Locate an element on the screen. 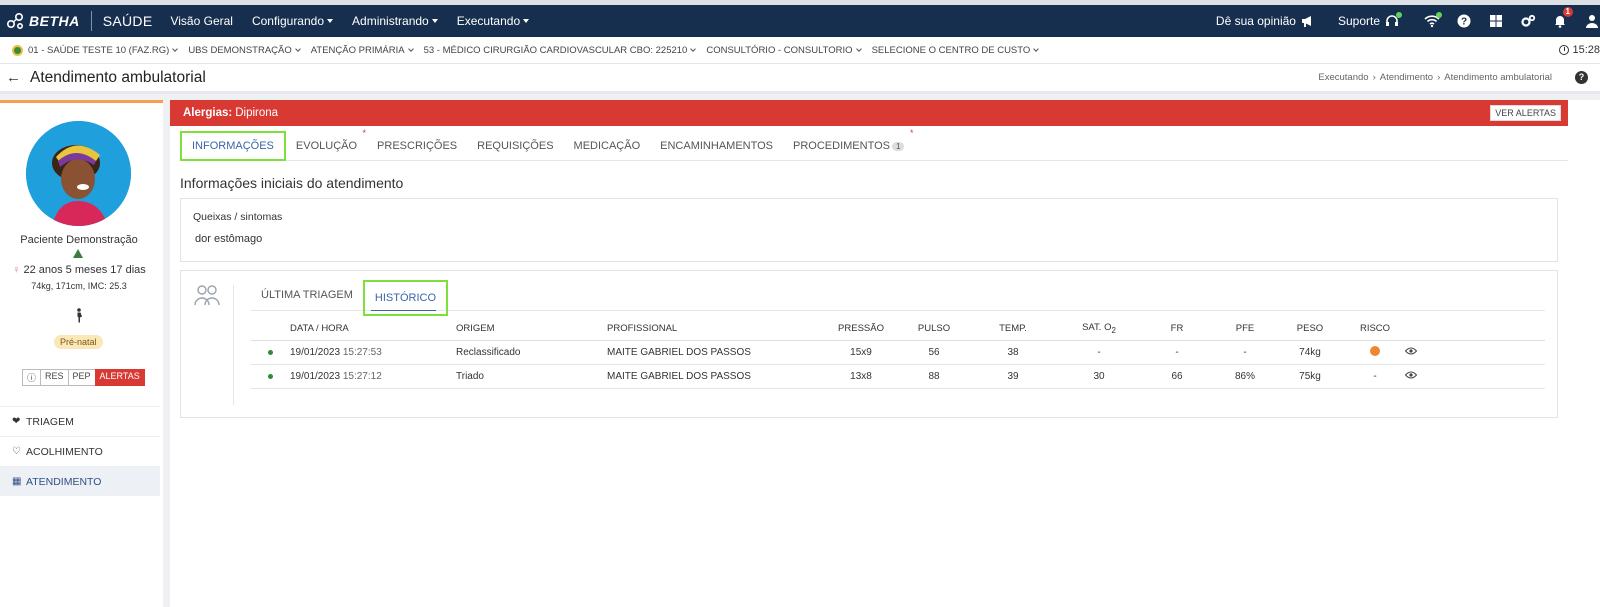 The width and height of the screenshot is (1600, 607). pfe-cell: - is located at coordinates (1245, 352).